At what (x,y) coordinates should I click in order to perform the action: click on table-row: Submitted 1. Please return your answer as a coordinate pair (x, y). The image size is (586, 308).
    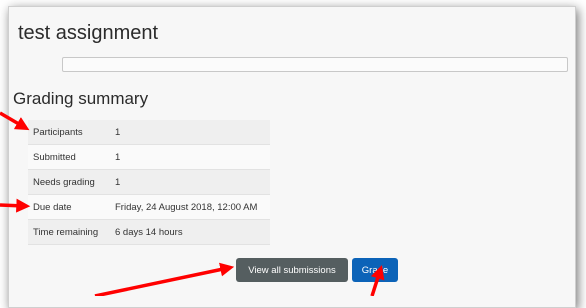
    Looking at the image, I should click on (149, 157).